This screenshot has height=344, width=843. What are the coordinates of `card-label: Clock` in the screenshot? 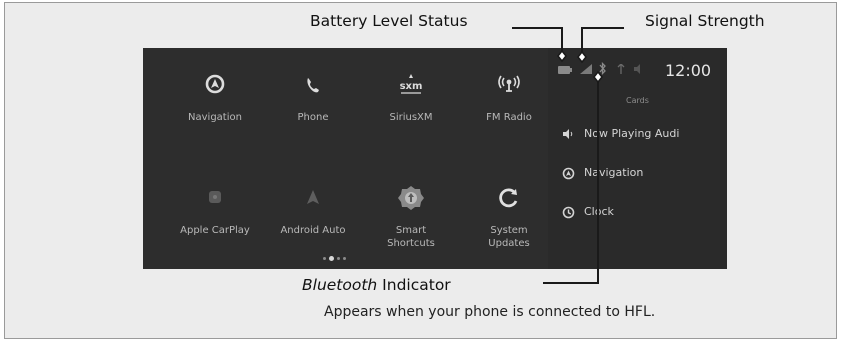 It's located at (599, 211).